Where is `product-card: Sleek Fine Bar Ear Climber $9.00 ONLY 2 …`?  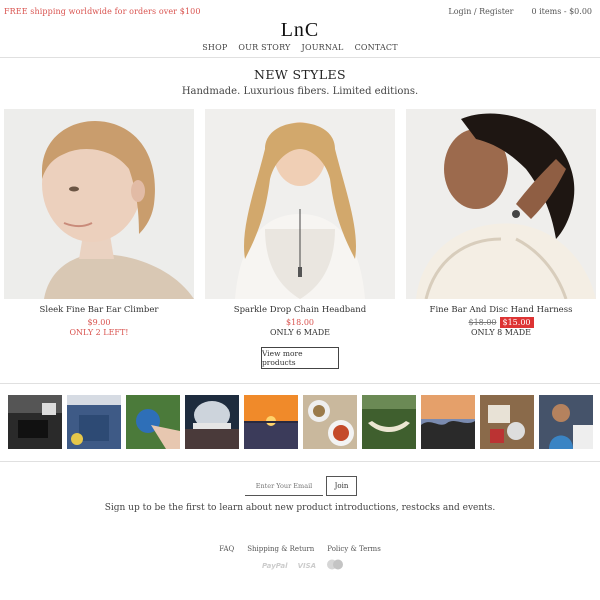 product-card: Sleek Fine Bar Ear Climber $9.00 ONLY 2 … is located at coordinates (99, 223).